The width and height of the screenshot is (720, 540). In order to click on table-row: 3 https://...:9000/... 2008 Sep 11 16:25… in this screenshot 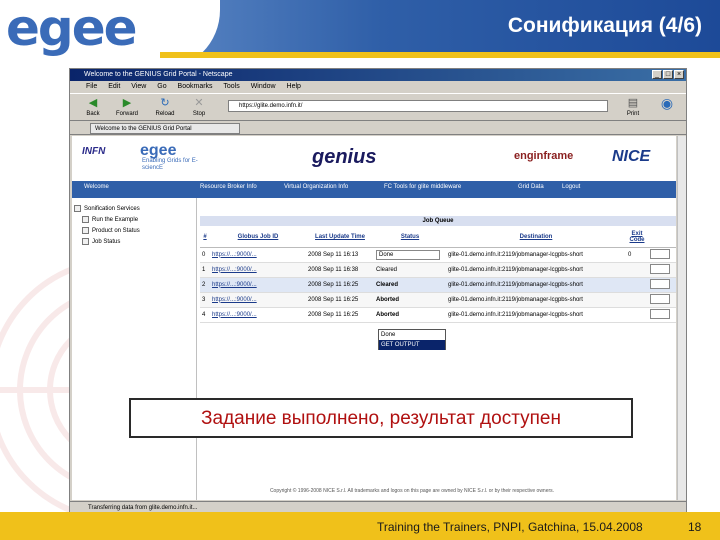, I will do `click(438, 300)`.